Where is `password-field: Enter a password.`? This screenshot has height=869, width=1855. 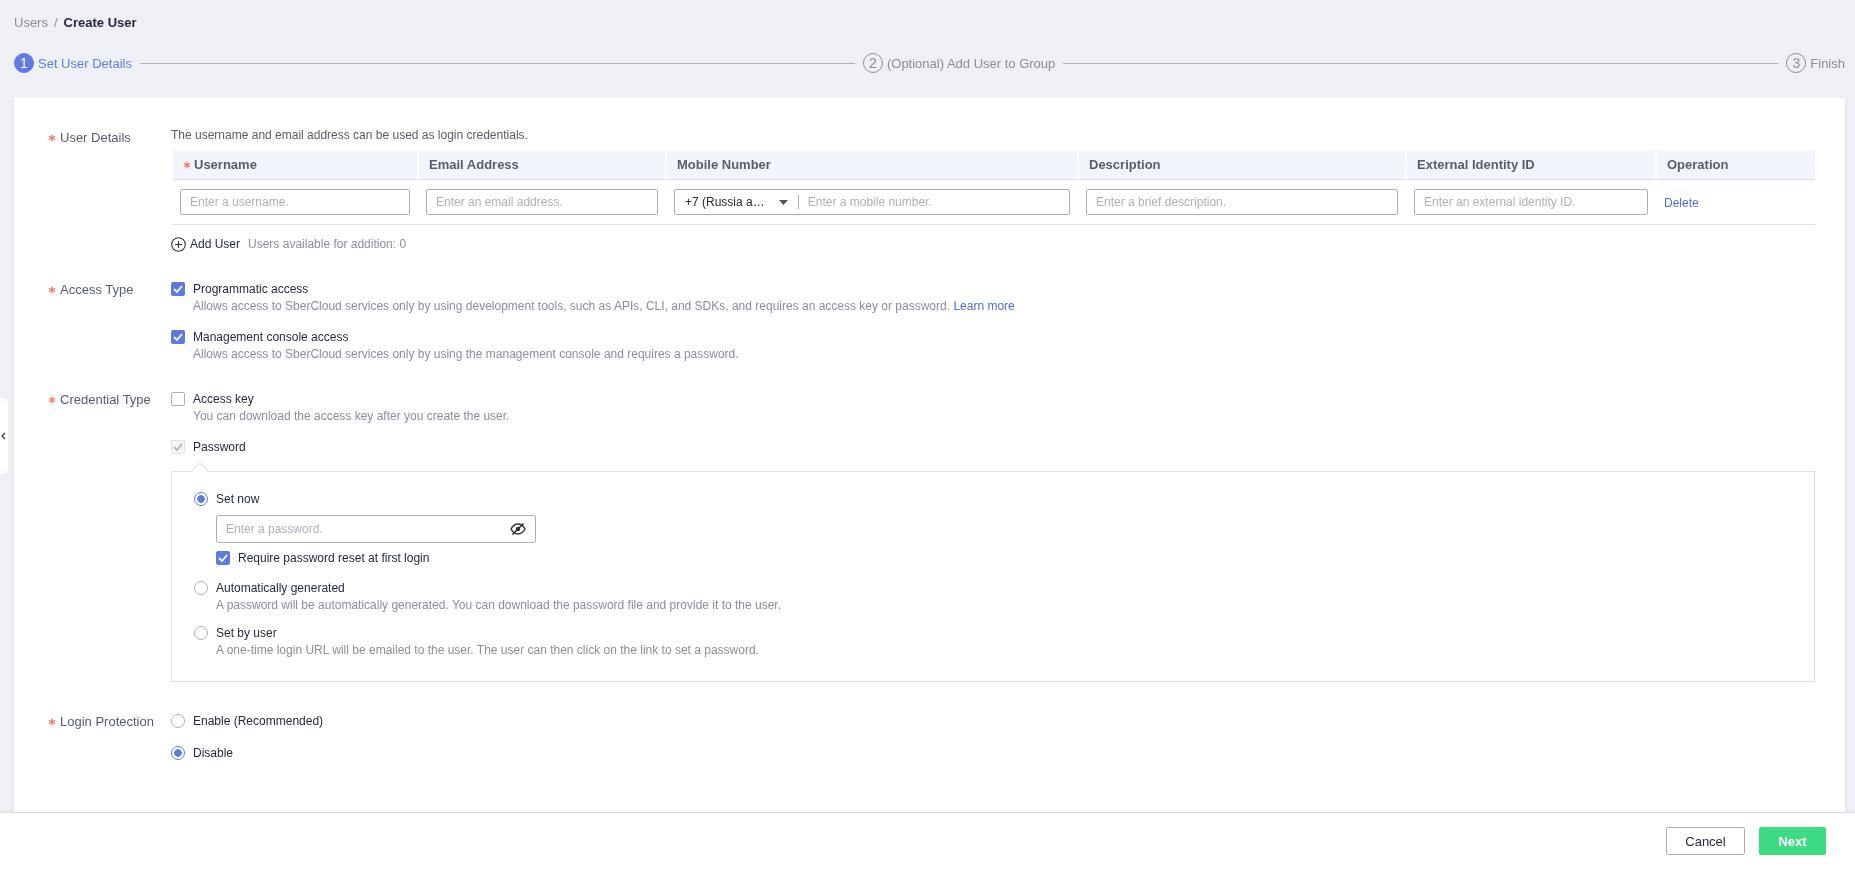 password-field: Enter a password. is located at coordinates (376, 529).